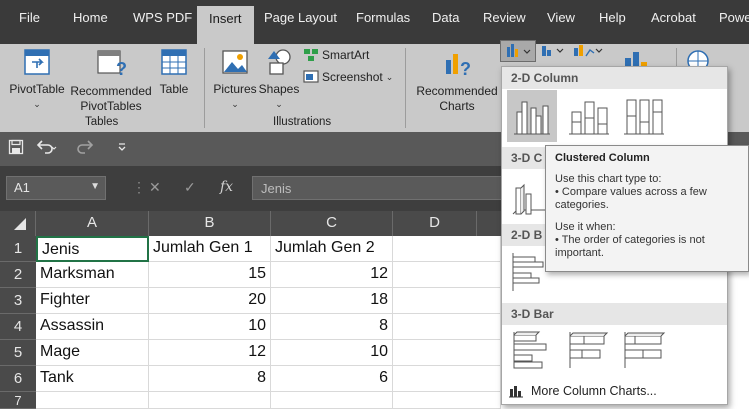 This screenshot has width=749, height=409. I want to click on tab-help: Help, so click(612, 17).